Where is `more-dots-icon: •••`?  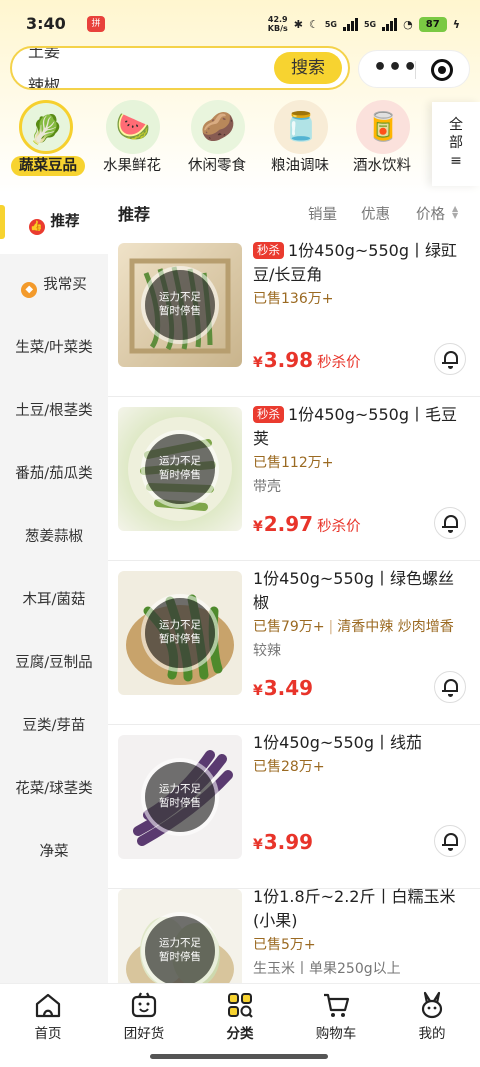
more-dots-icon: ••• is located at coordinates (395, 68).